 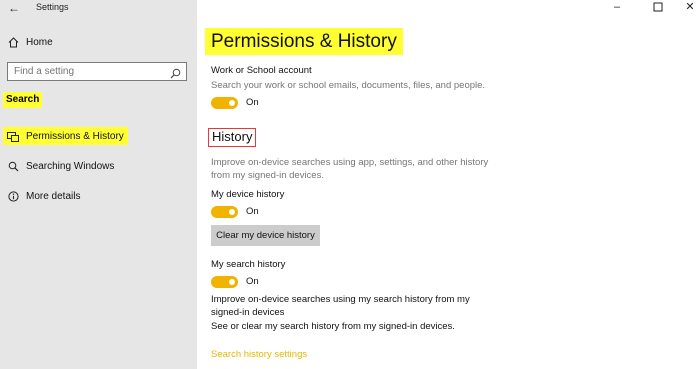 What do you see at coordinates (232, 137) in the screenshot?
I see `history-heading: History` at bounding box center [232, 137].